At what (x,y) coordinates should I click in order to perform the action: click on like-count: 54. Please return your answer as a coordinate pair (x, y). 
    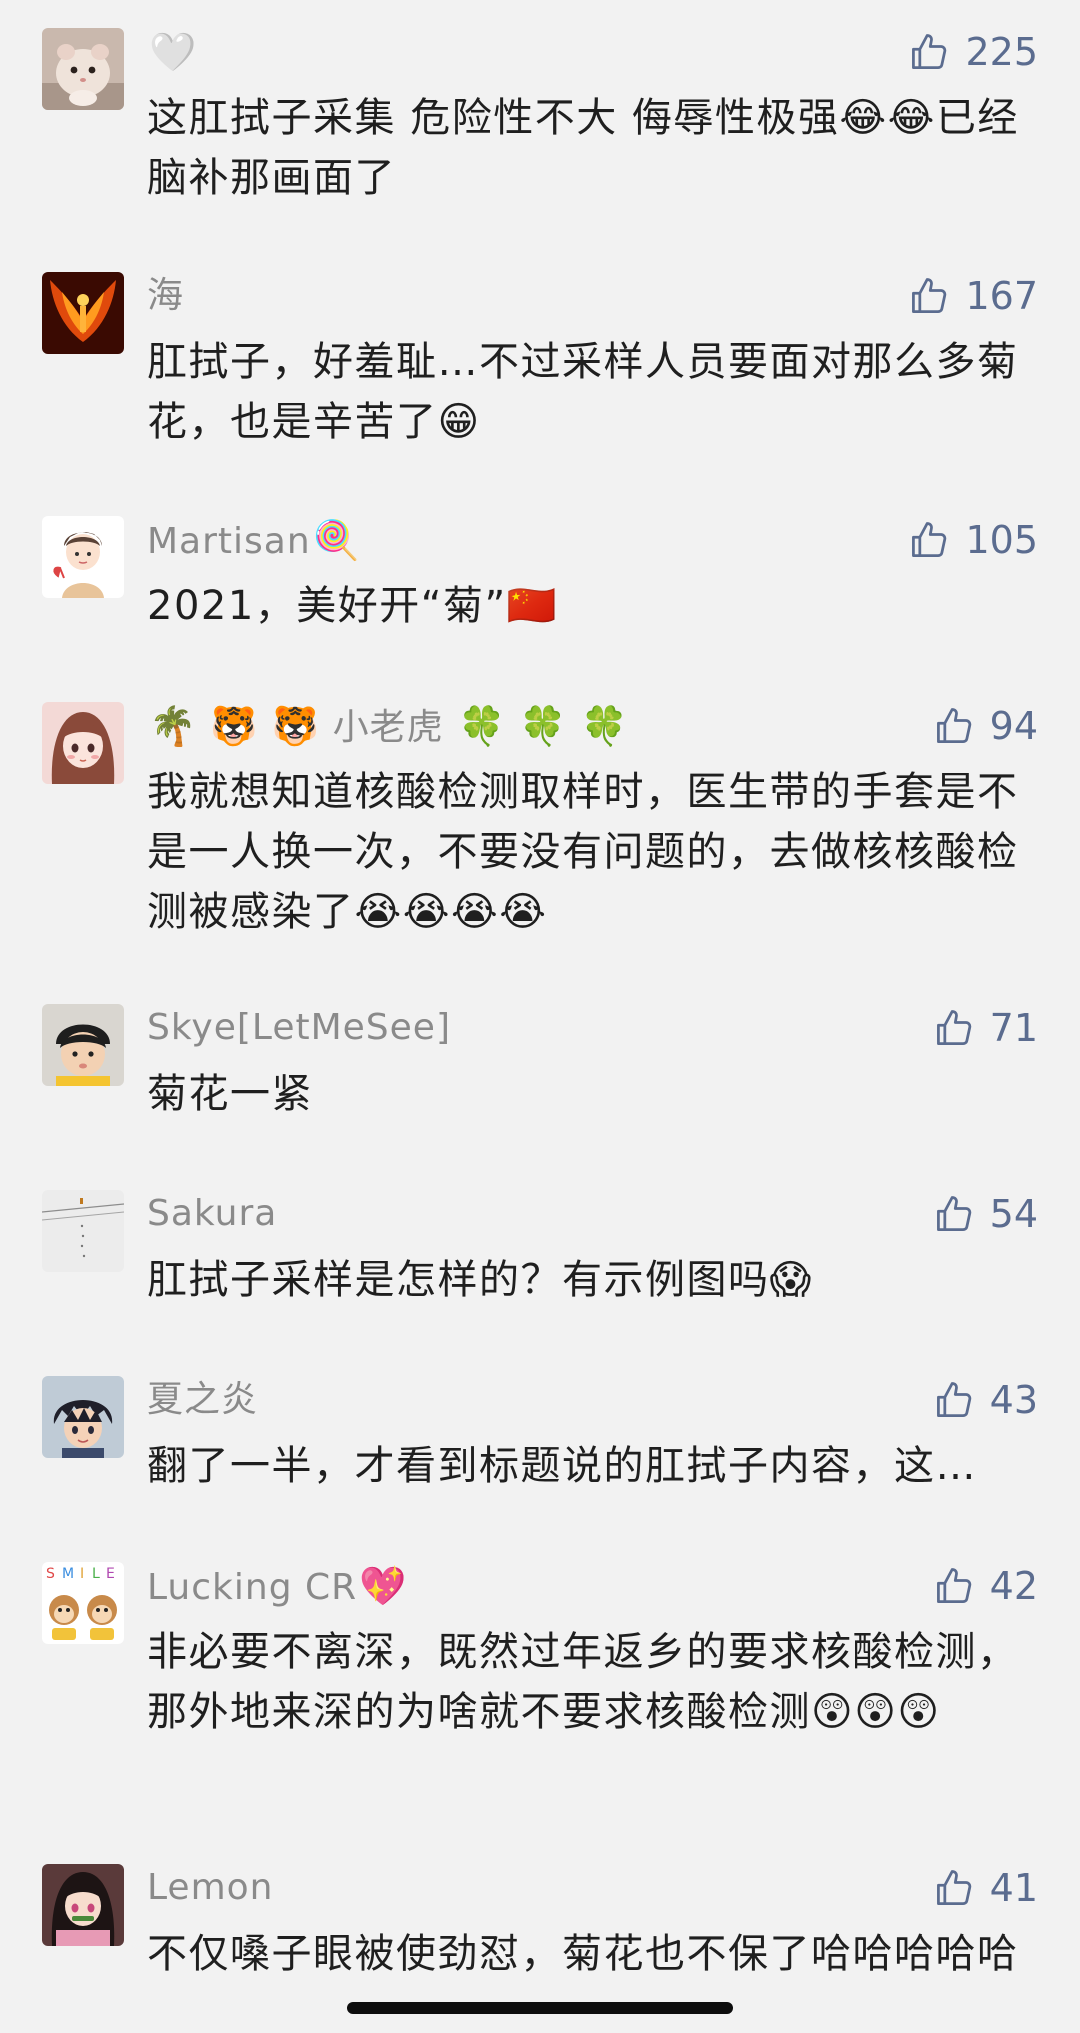
    Looking at the image, I should click on (1013, 1214).